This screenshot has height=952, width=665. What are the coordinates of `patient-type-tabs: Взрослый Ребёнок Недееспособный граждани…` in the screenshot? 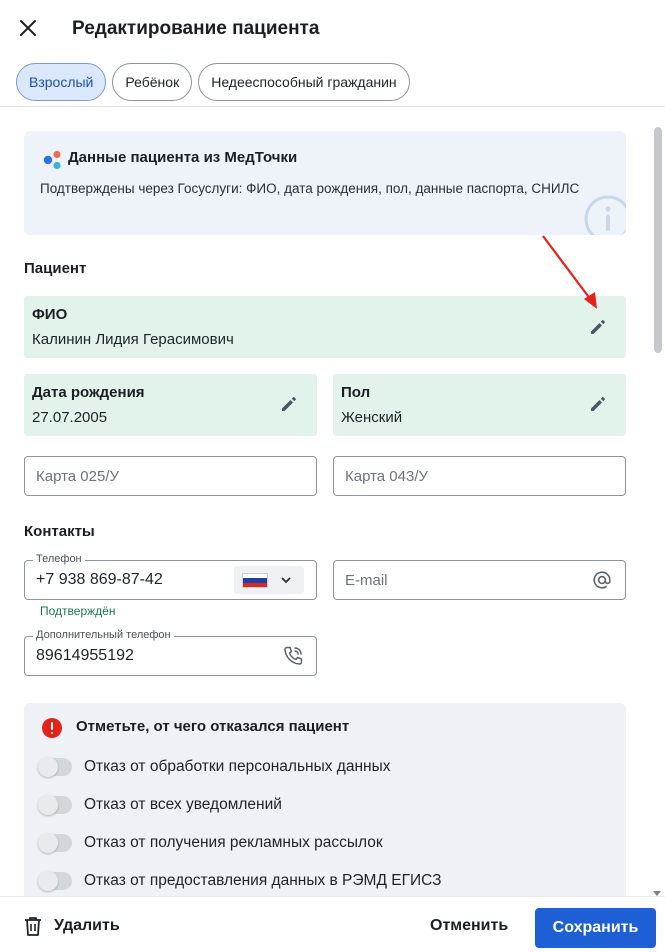 It's located at (213, 82).